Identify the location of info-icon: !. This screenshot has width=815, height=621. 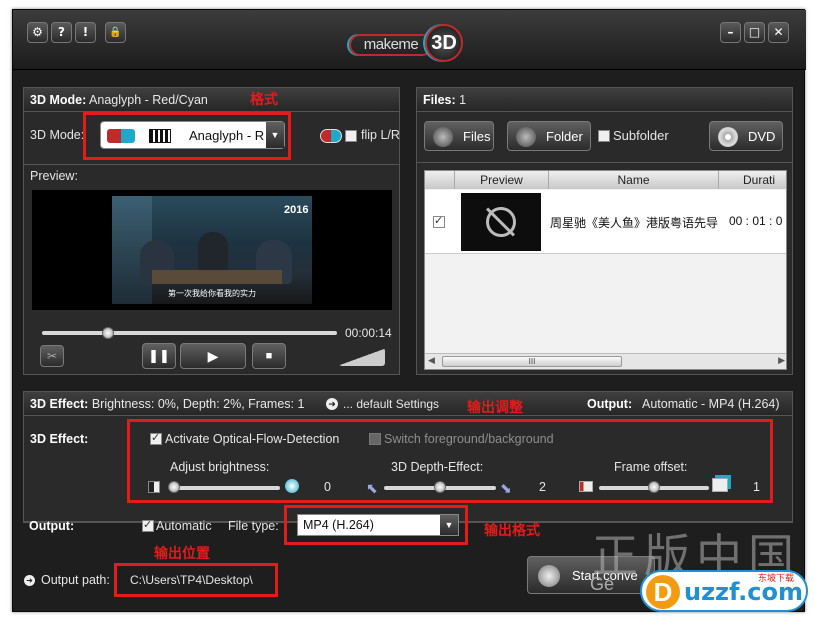
(85, 32).